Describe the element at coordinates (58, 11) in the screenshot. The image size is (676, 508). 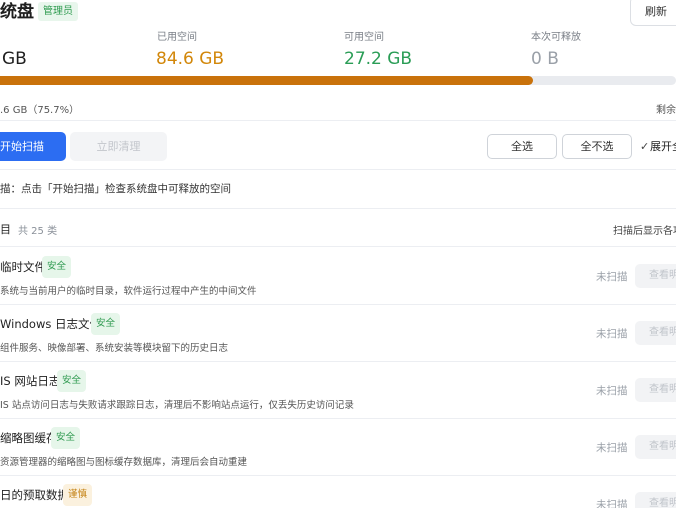
I see `role-badge: 管理员` at that location.